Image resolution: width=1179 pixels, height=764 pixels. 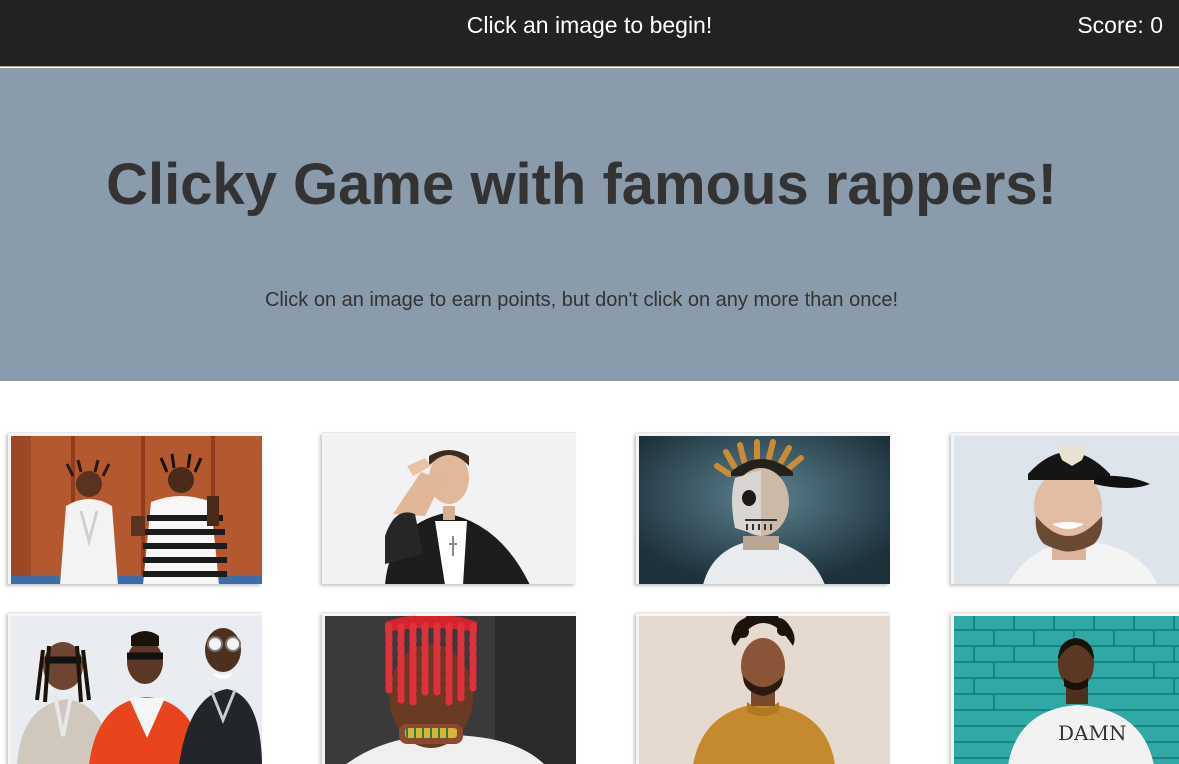 I want to click on rapper-card-red-braids, so click(x=449, y=688).